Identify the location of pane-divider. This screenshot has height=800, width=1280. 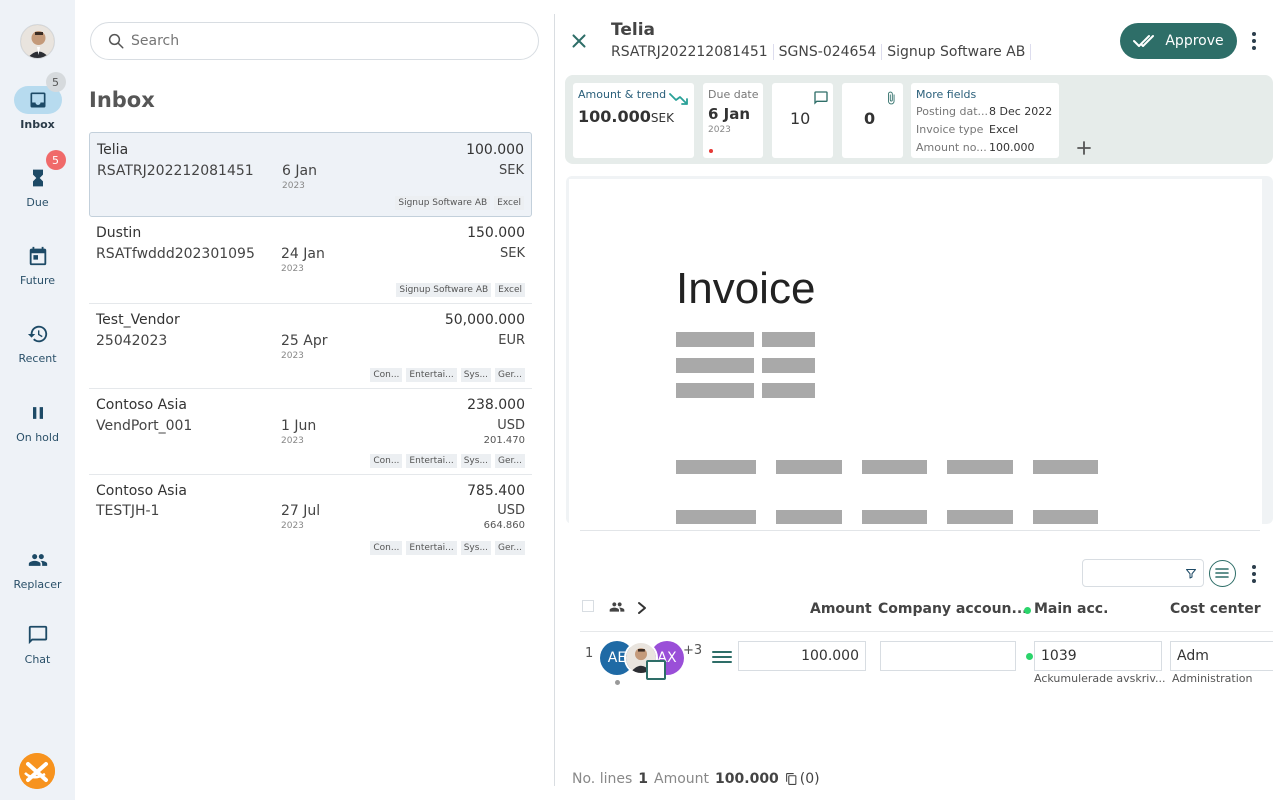
(554, 400).